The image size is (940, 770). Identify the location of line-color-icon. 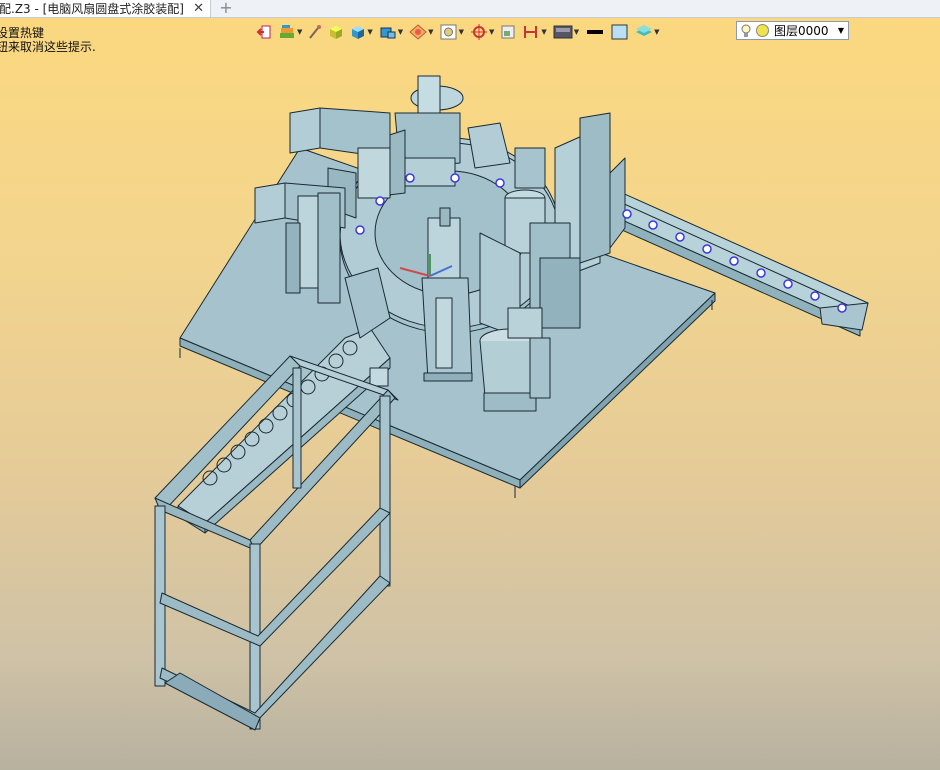
(595, 32).